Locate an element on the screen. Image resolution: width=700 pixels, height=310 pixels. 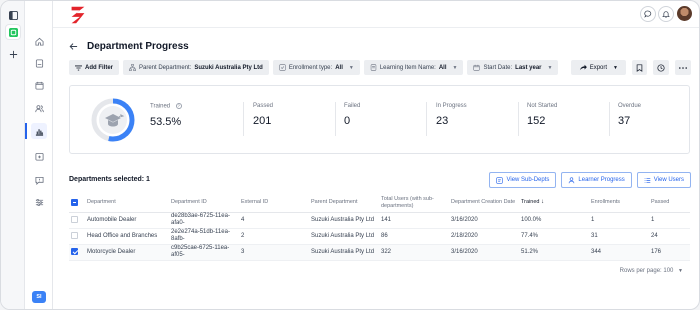
metric-not-started: Not Started 152 is located at coordinates (542, 115).